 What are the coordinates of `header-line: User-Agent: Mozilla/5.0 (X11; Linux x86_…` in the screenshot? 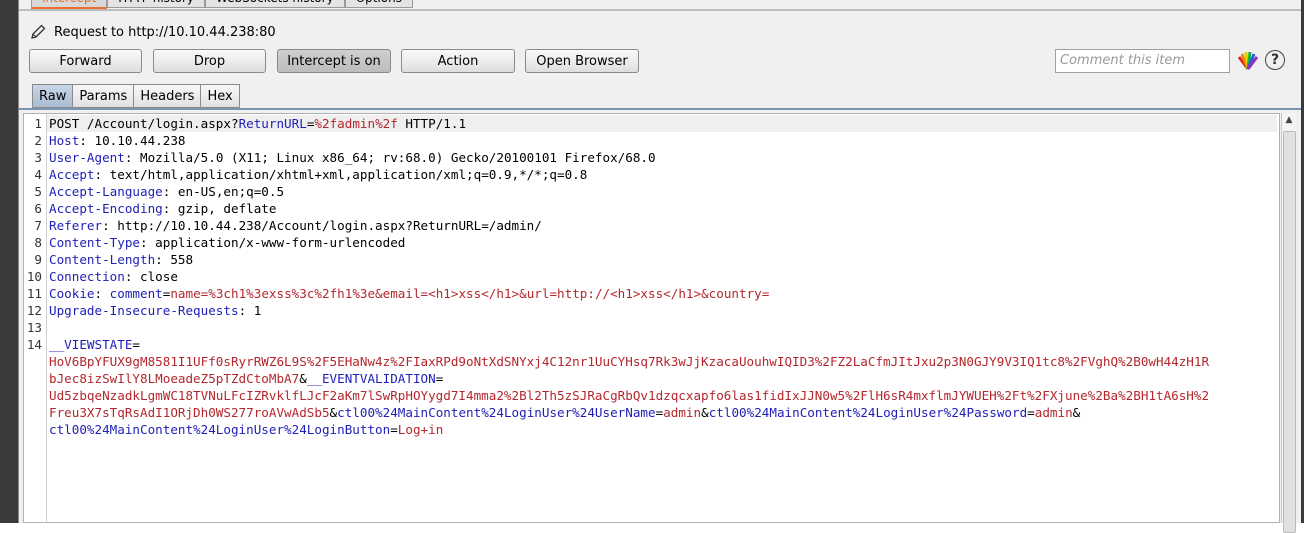 It's located at (352, 157).